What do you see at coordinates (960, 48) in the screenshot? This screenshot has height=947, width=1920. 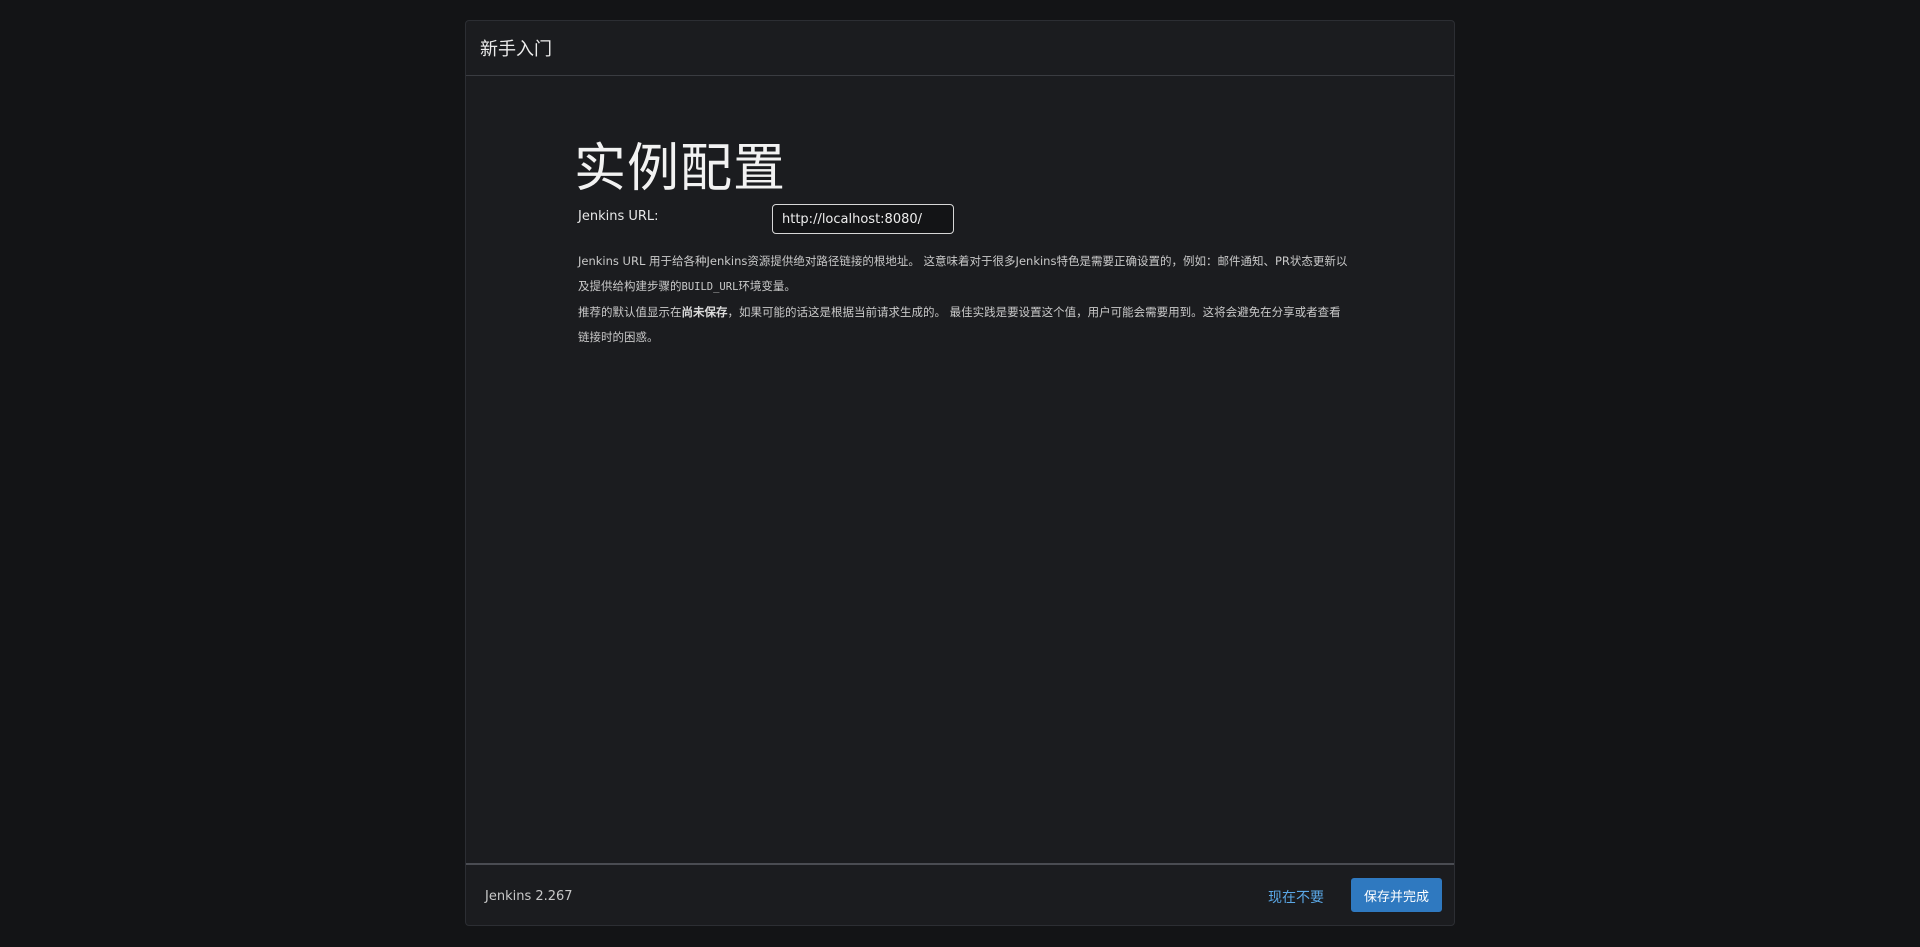 I see `dialog-header: 新手入门` at bounding box center [960, 48].